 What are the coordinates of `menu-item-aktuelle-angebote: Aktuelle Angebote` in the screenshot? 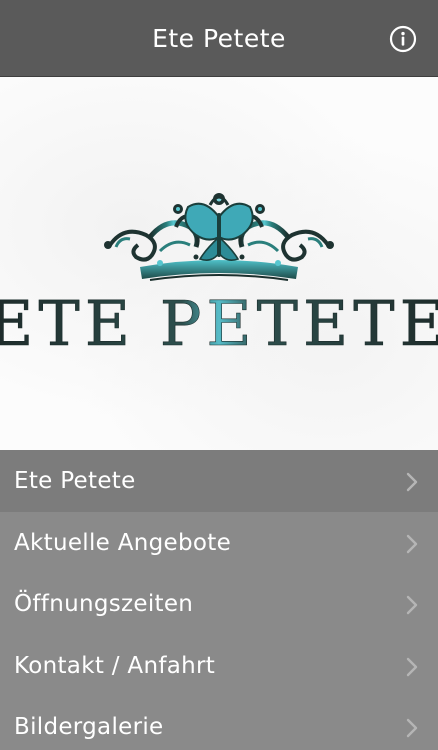 It's located at (219, 543).